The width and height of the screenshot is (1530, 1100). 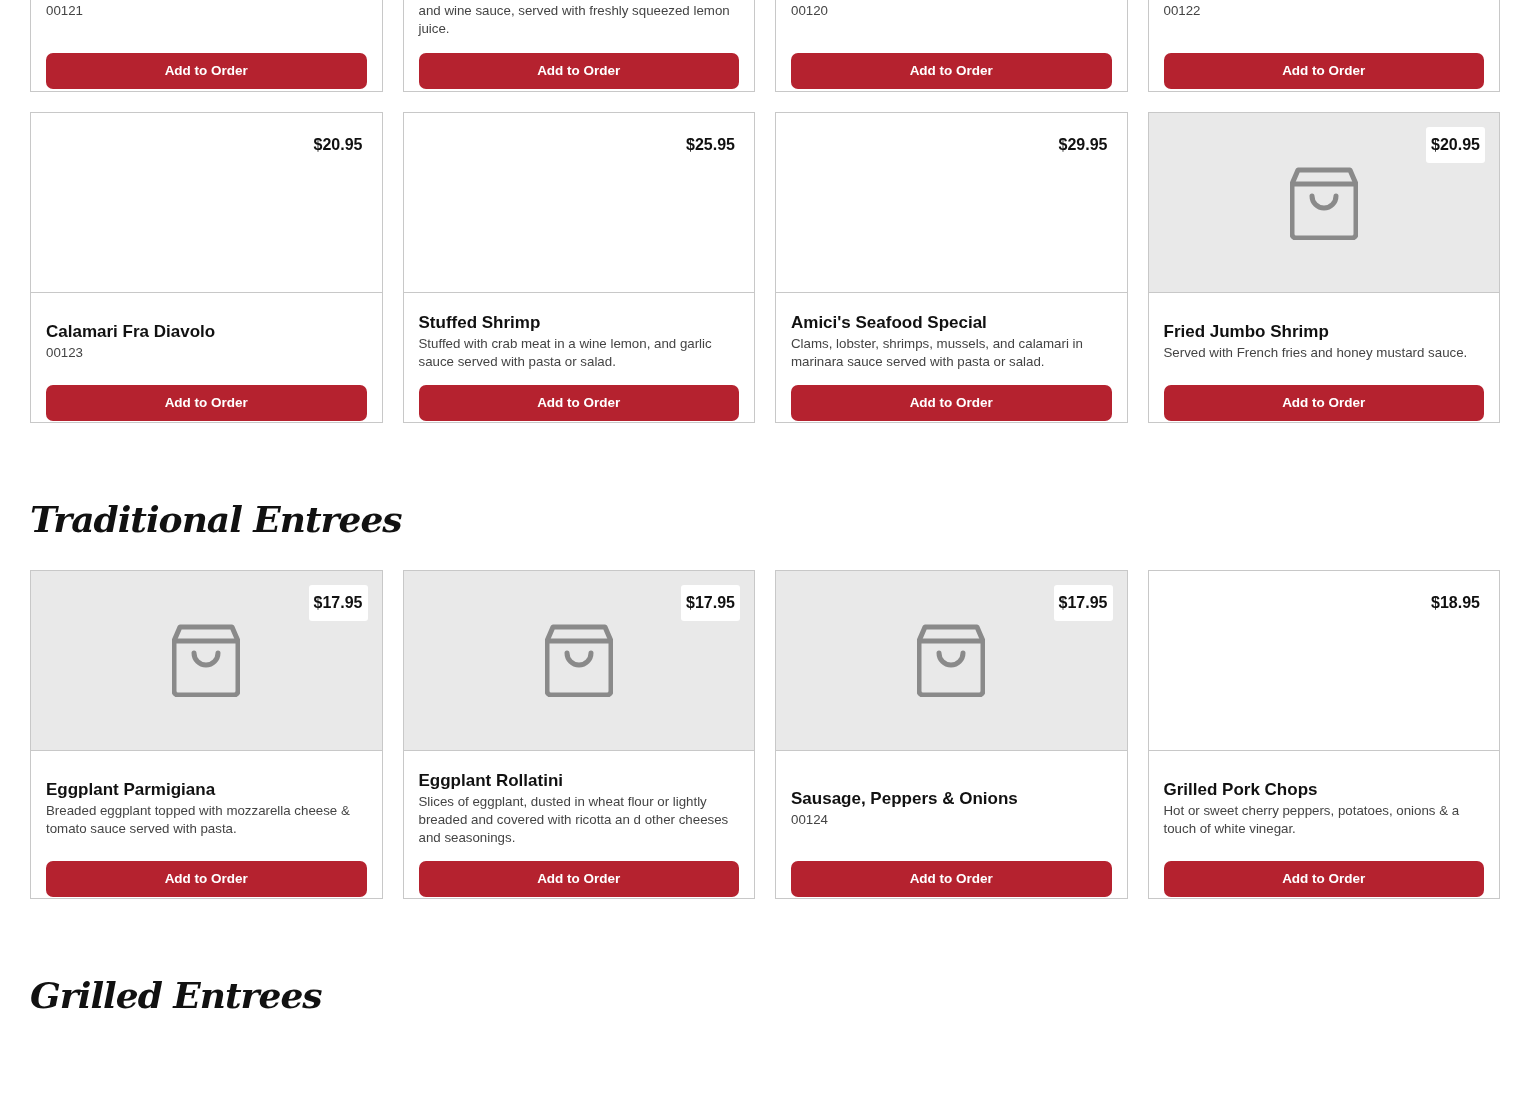 What do you see at coordinates (65, 353) in the screenshot?
I see `item-description: 00123` at bounding box center [65, 353].